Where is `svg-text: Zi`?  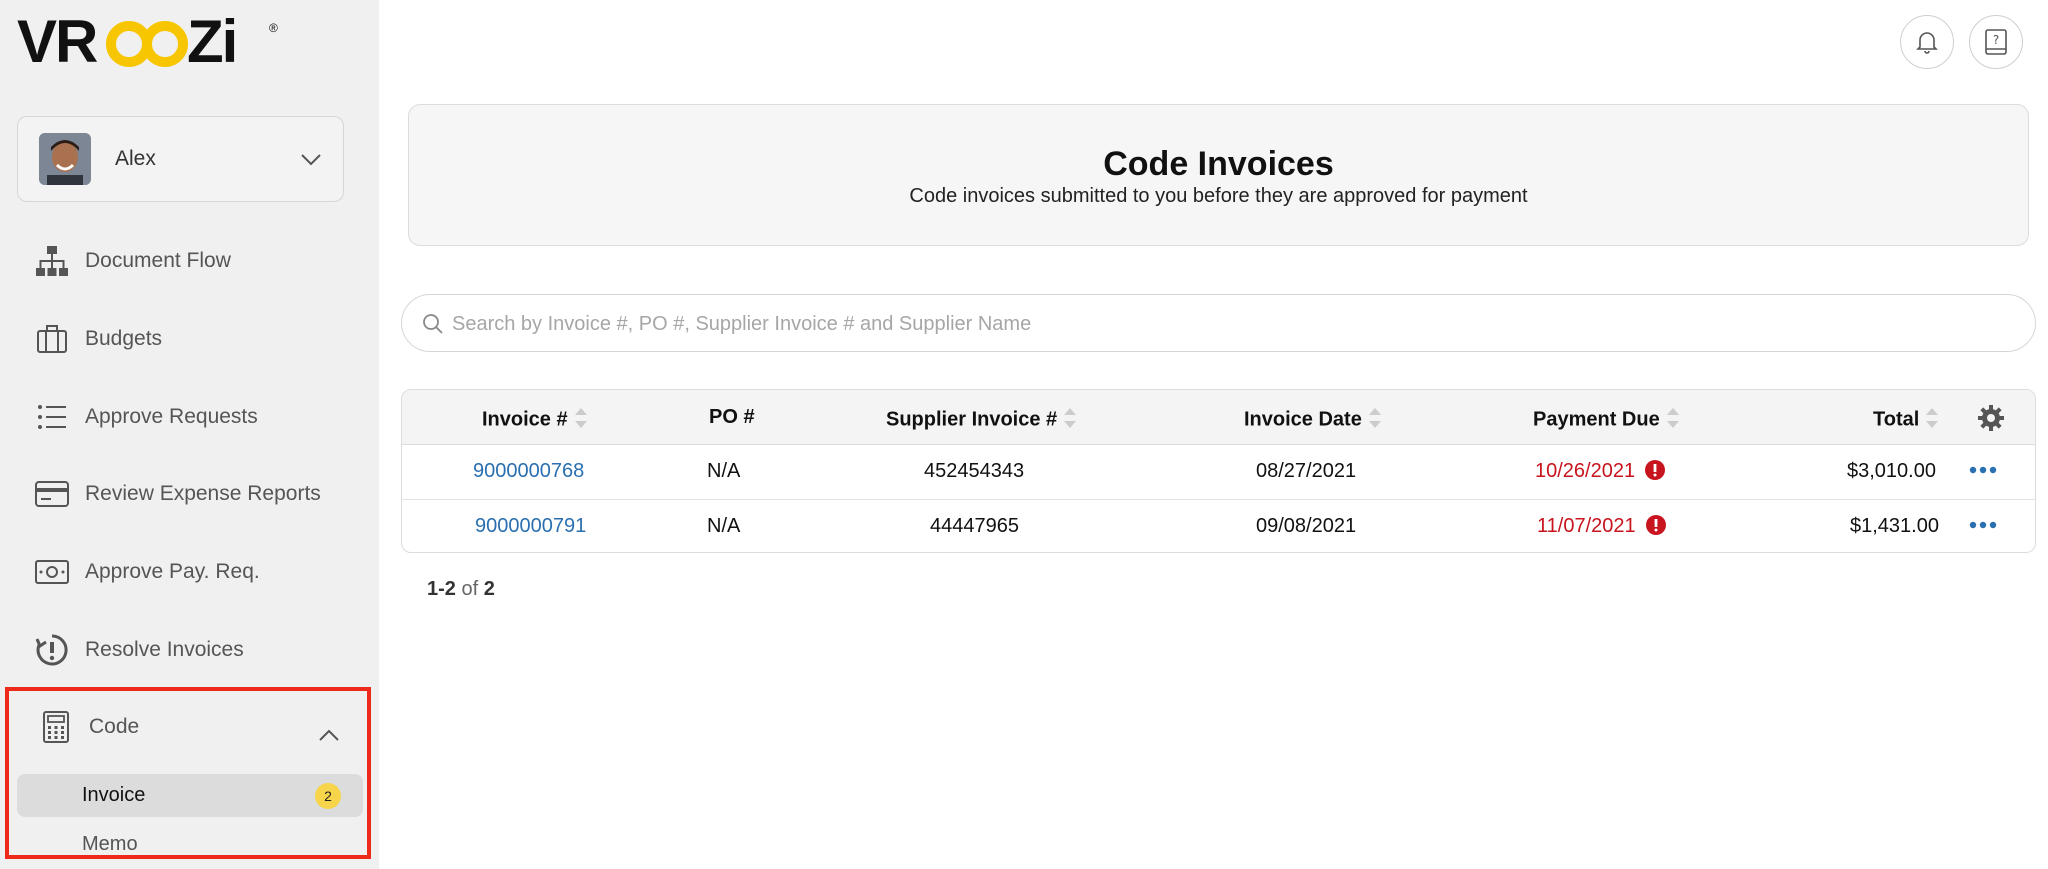 svg-text: Zi is located at coordinates (211, 40).